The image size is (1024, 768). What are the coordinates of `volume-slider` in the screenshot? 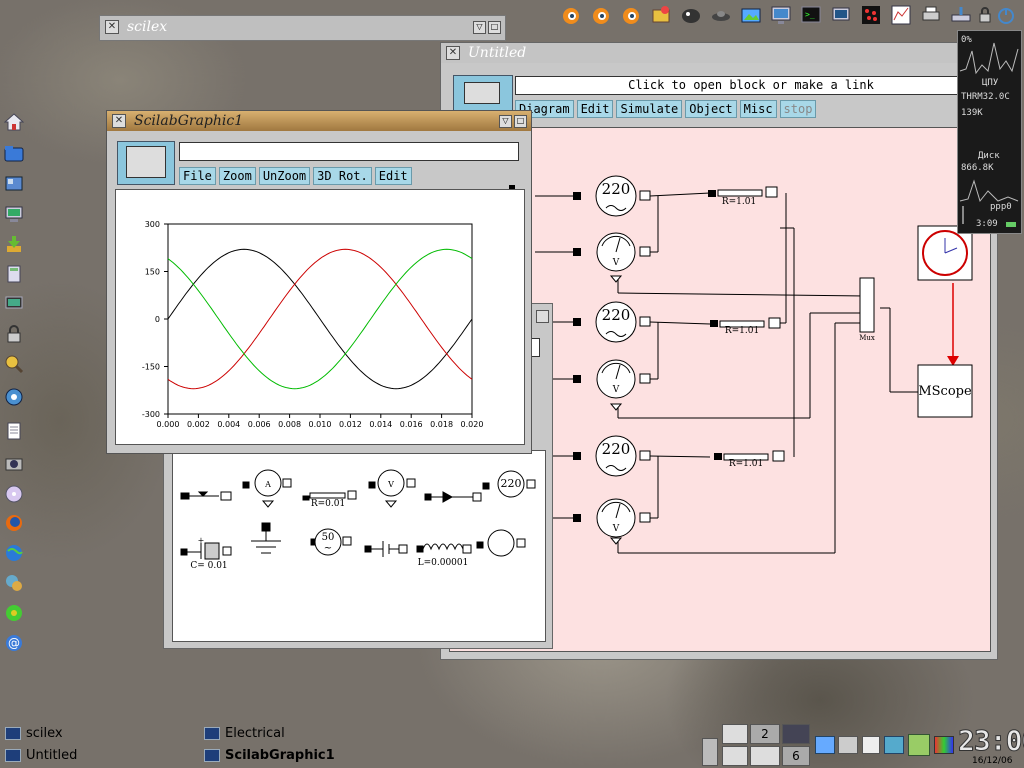 It's located at (710, 752).